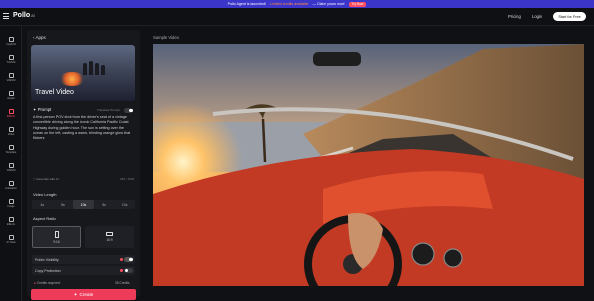 The image size is (594, 301). Describe the element at coordinates (56, 234) in the screenshot. I see `portrait-icon` at that location.